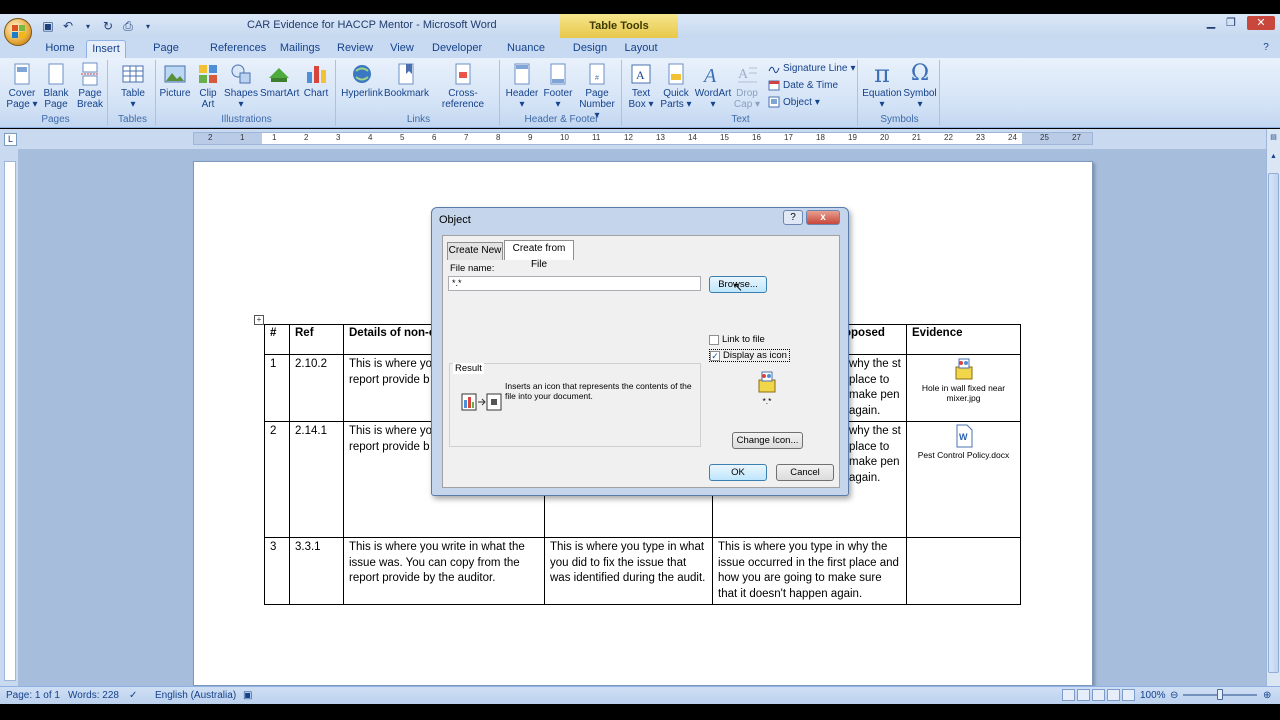 The width and height of the screenshot is (1280, 720). I want to click on ruler-mark: 18, so click(820, 137).